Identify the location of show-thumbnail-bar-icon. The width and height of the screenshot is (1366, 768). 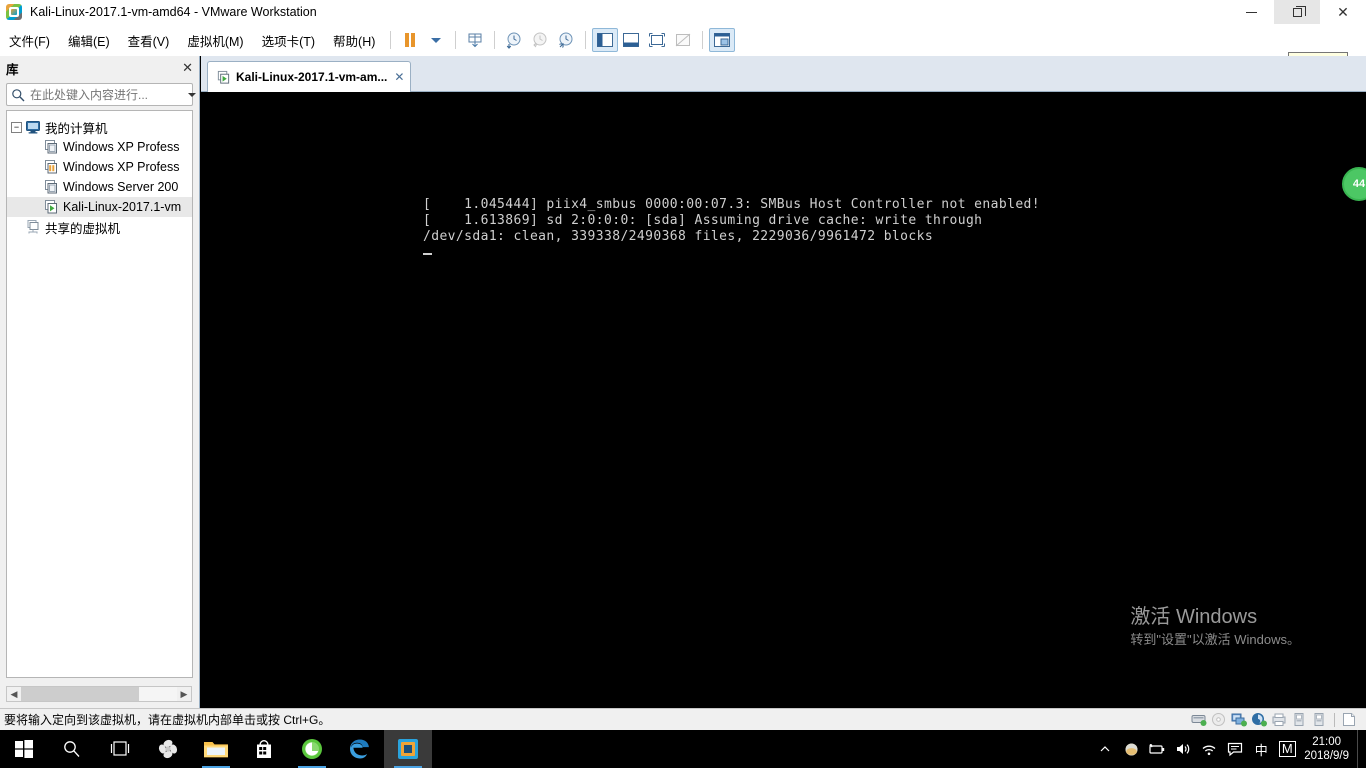
(631, 40).